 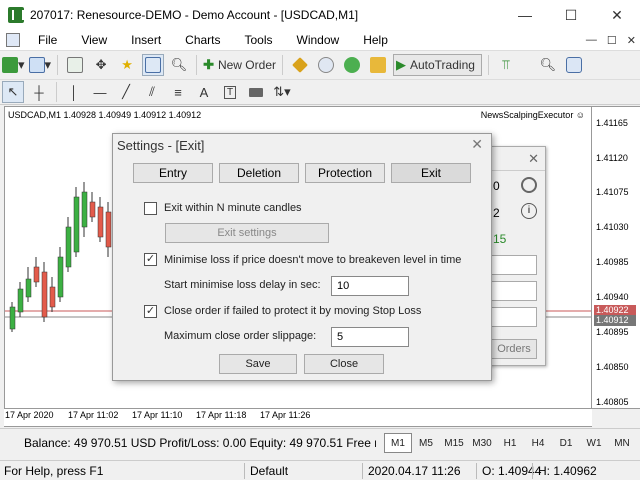 What do you see at coordinates (454, 443) in the screenshot?
I see `timeframe-m15: M15` at bounding box center [454, 443].